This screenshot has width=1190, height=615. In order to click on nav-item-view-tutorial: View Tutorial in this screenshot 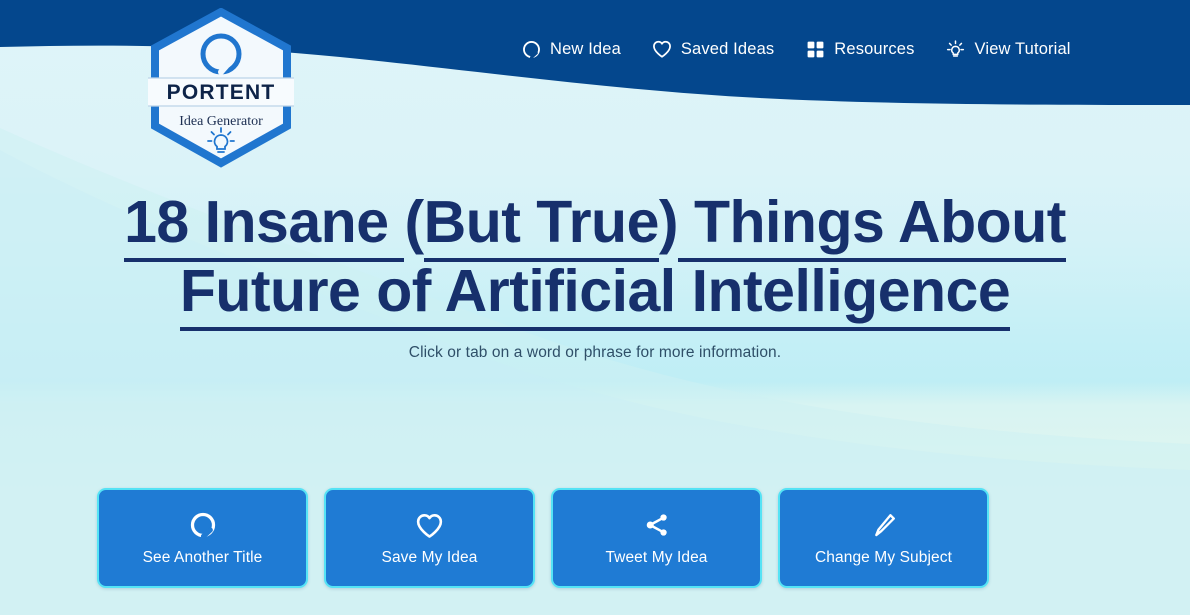, I will do `click(1008, 49)`.